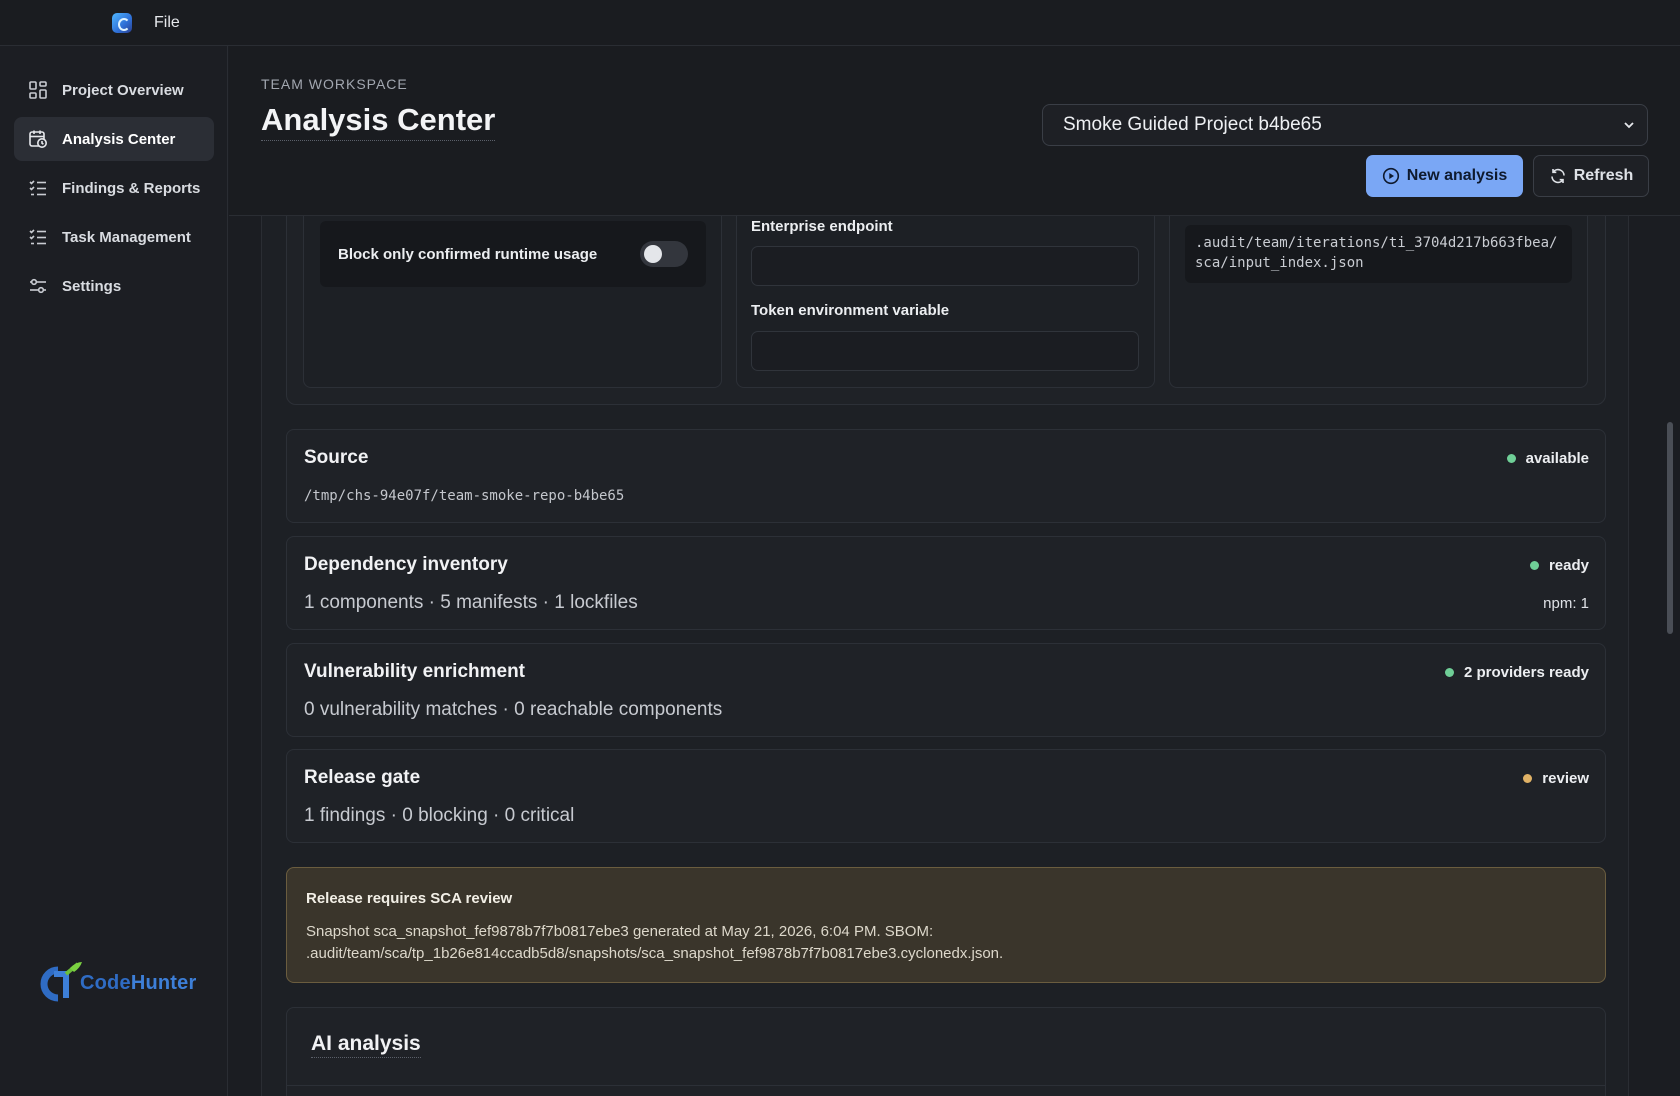  Describe the element at coordinates (123, 90) in the screenshot. I see `sidebar-item-label: Project Overview` at that location.